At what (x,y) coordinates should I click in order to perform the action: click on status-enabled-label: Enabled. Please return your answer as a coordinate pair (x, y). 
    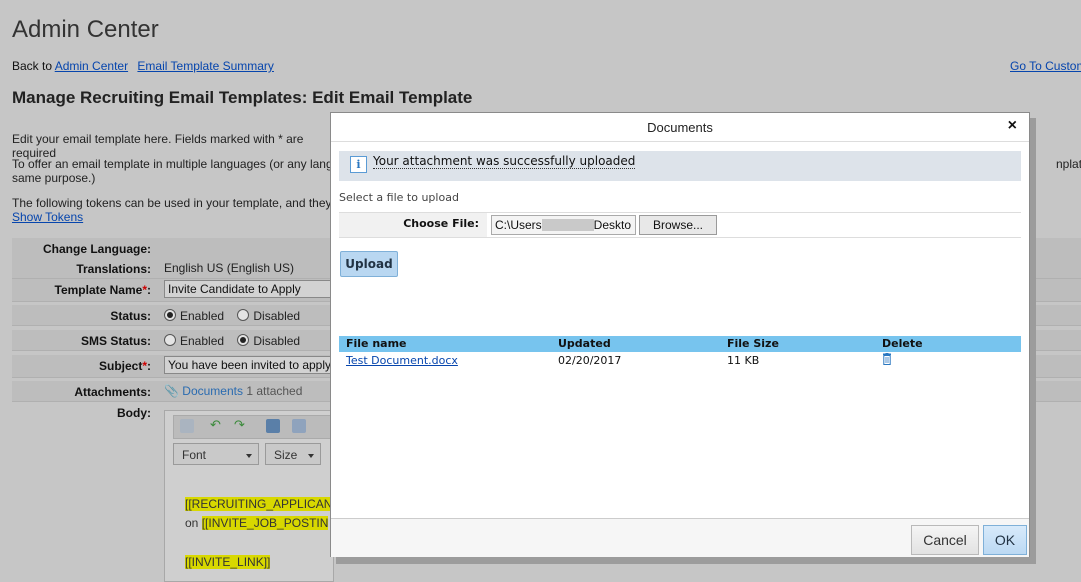
    Looking at the image, I should click on (202, 316).